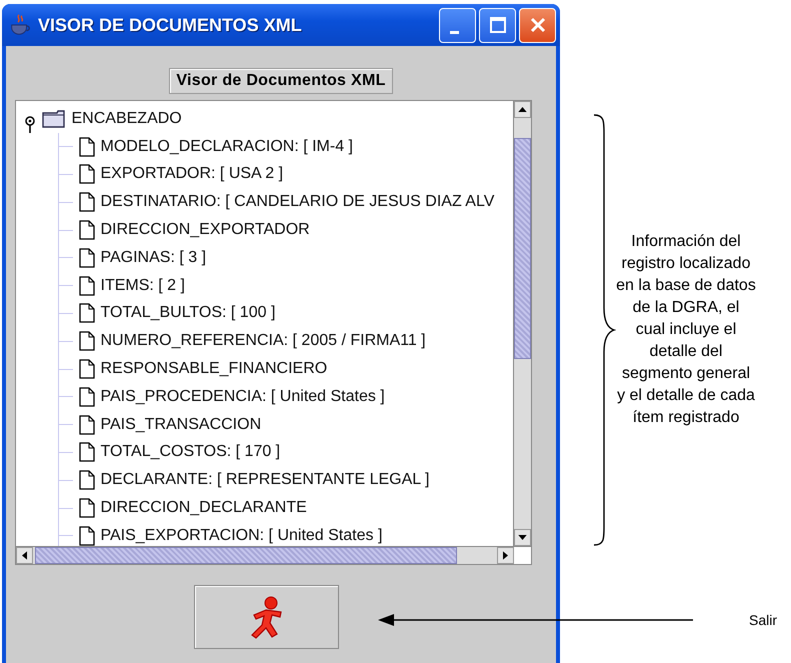 This screenshot has width=791, height=663. Describe the element at coordinates (454, 32) in the screenshot. I see `minimize-icon` at that location.